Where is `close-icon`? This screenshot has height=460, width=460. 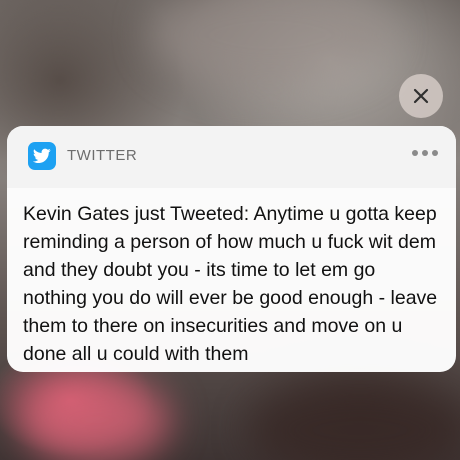 close-icon is located at coordinates (421, 96).